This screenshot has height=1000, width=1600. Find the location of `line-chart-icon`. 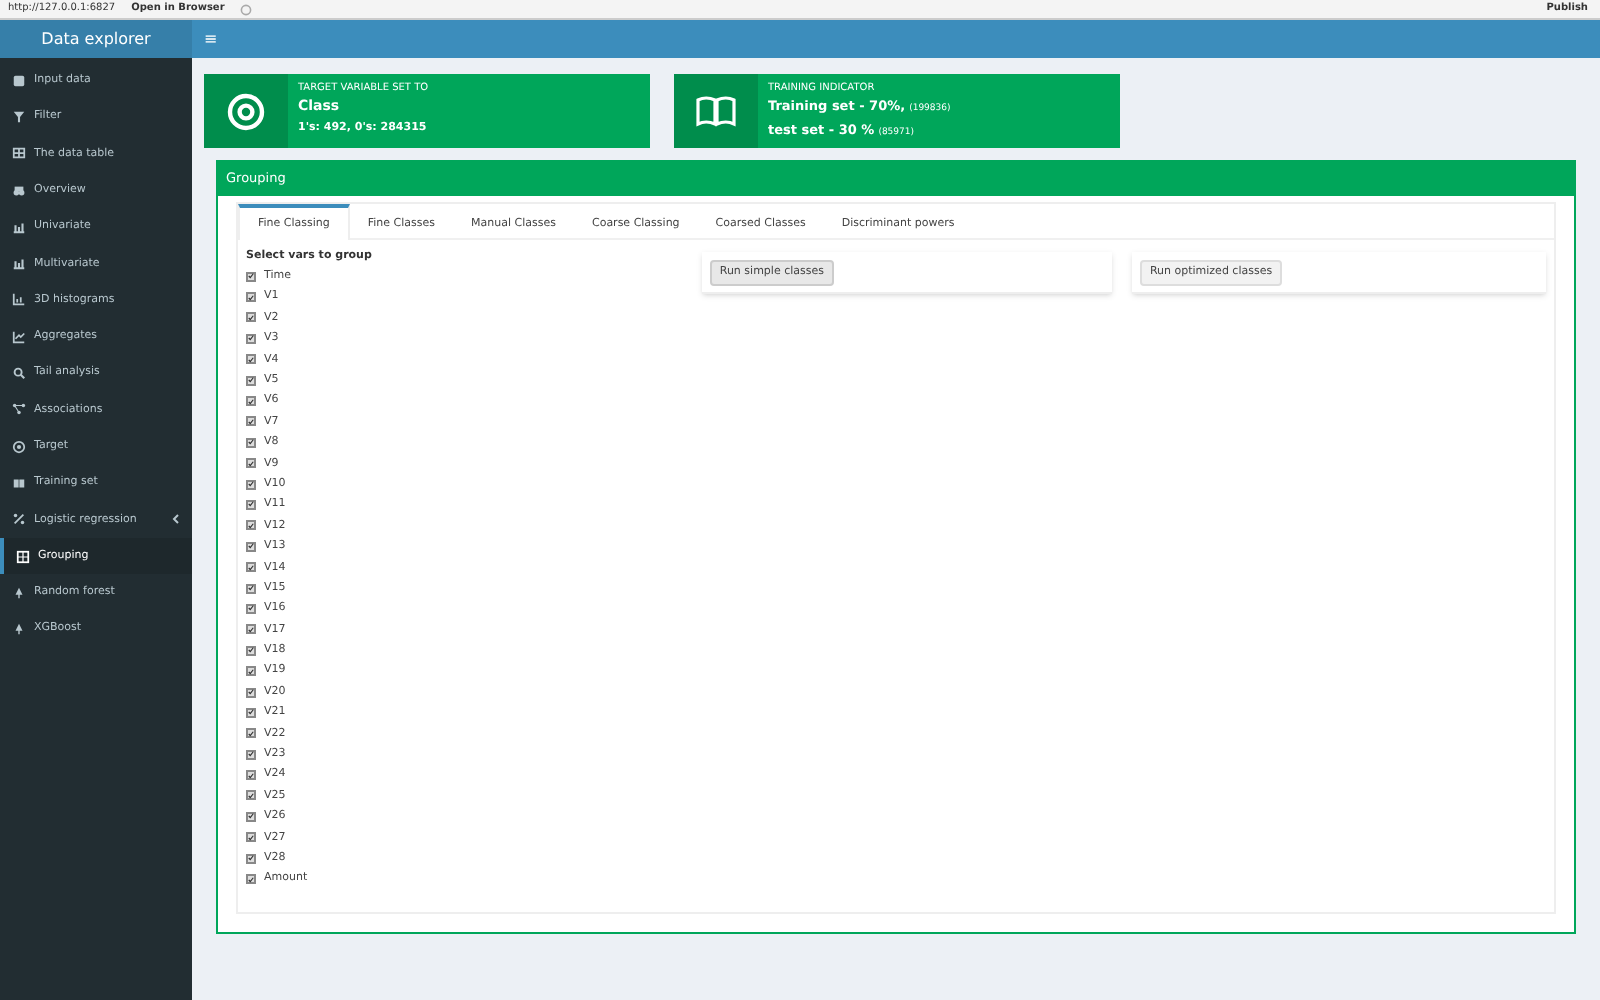

line-chart-icon is located at coordinates (19, 336).